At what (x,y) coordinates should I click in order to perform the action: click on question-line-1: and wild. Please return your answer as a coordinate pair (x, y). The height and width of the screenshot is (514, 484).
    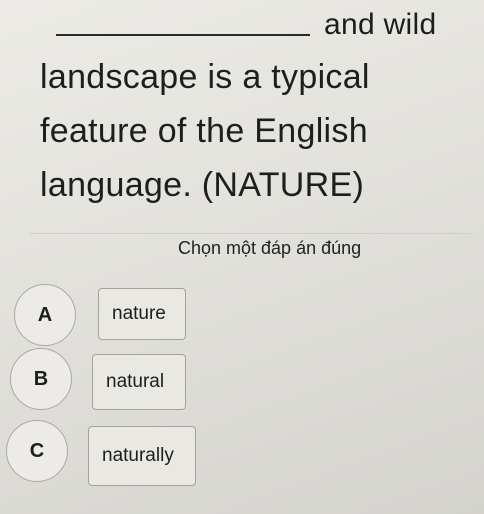
    Looking at the image, I should click on (380, 24).